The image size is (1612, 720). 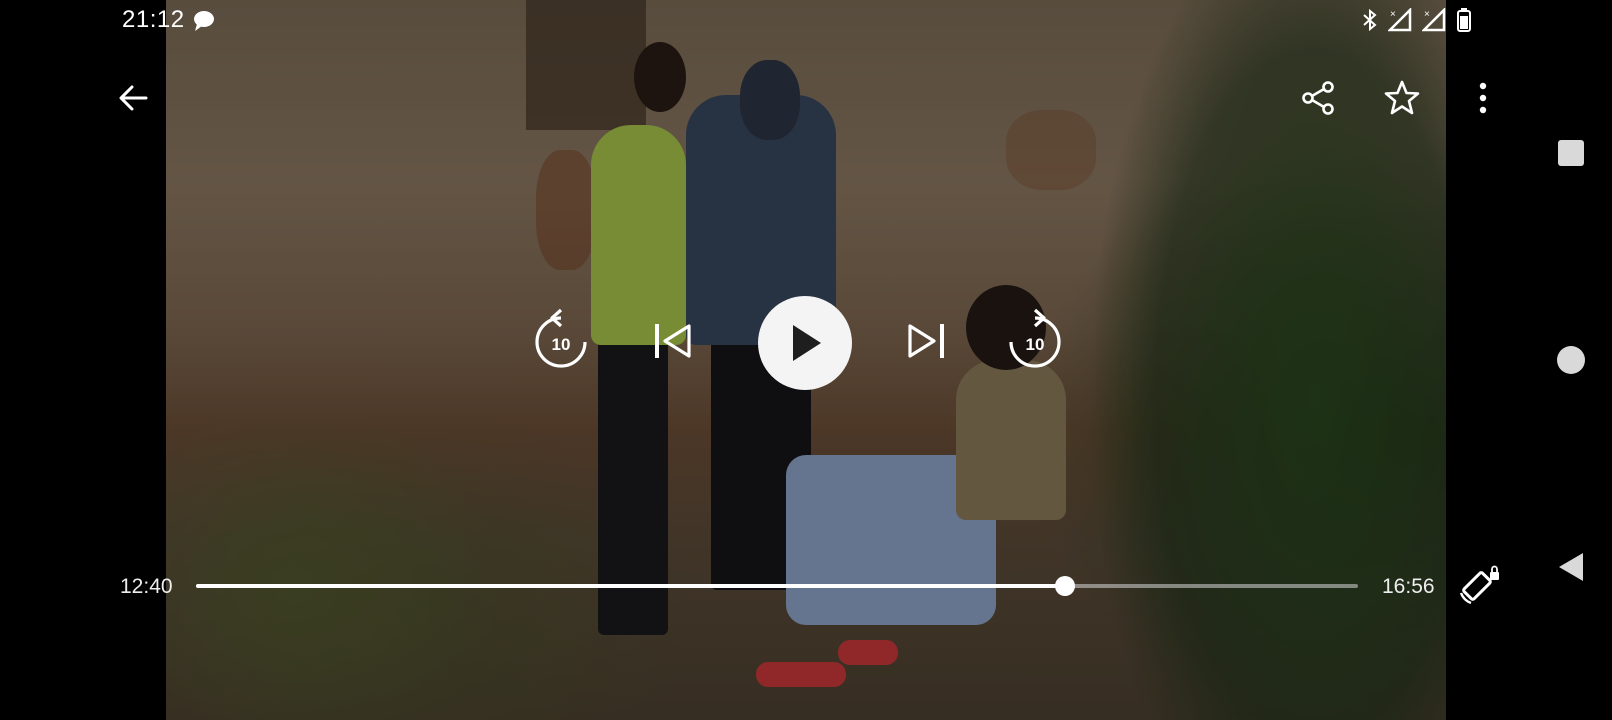 I want to click on share-icon, so click(x=1318, y=98).